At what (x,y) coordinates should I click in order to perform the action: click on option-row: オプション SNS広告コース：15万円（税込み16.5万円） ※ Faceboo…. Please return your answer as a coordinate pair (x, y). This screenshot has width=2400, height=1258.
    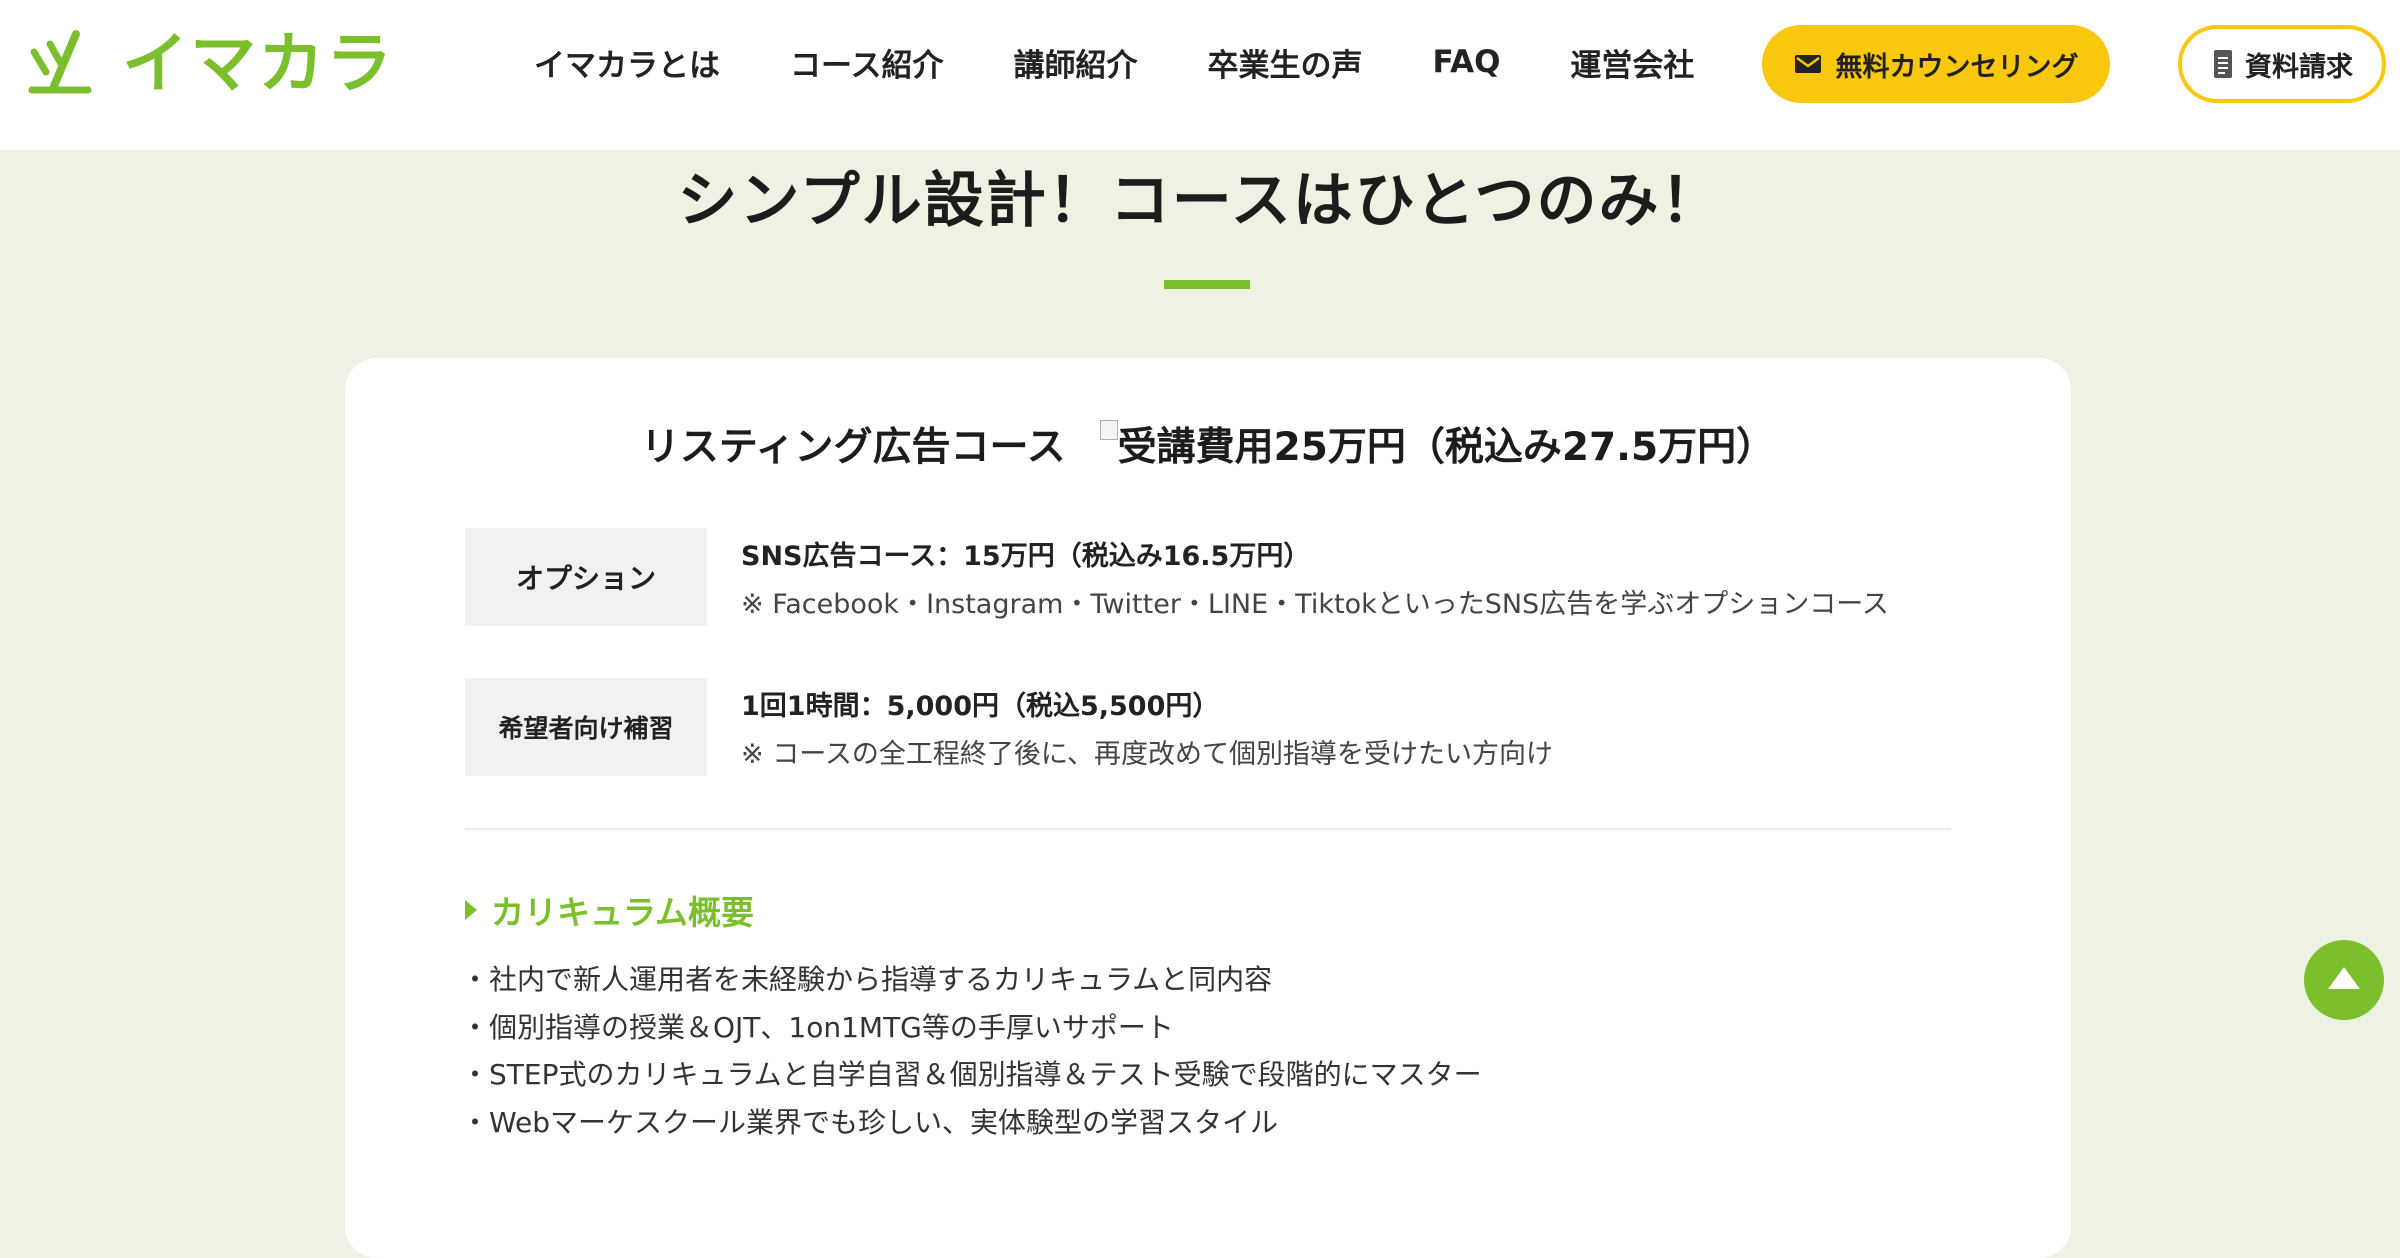
    Looking at the image, I should click on (1200, 578).